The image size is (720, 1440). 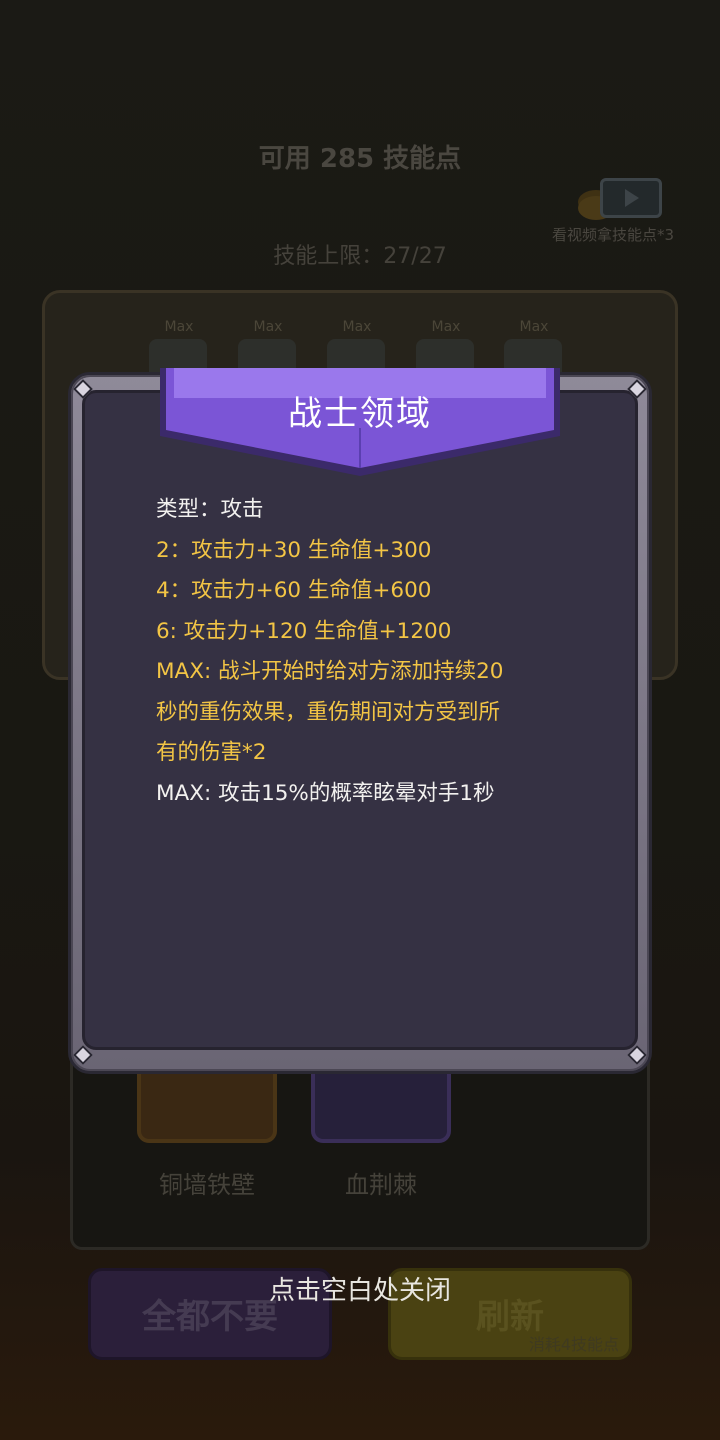 What do you see at coordinates (330, 671) in the screenshot?
I see `description-line: MAX: 战斗开始时给对方添加持续20` at bounding box center [330, 671].